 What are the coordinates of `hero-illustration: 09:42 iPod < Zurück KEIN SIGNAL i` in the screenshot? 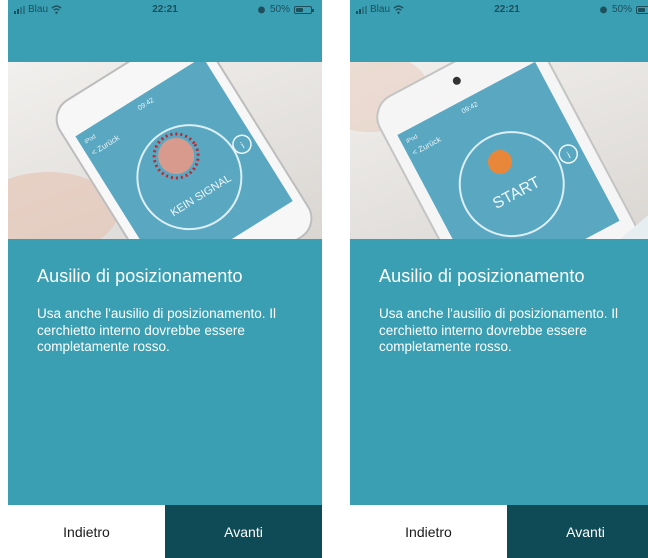 It's located at (160, 150).